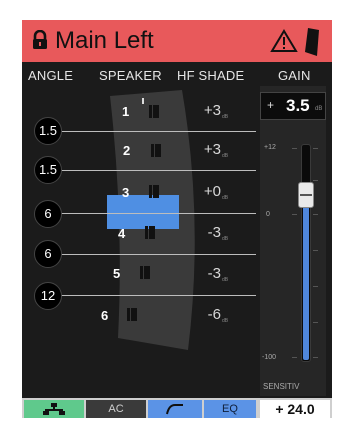 The image size is (346, 422). Describe the element at coordinates (48, 296) in the screenshot. I see `angle-badge: 12` at that location.